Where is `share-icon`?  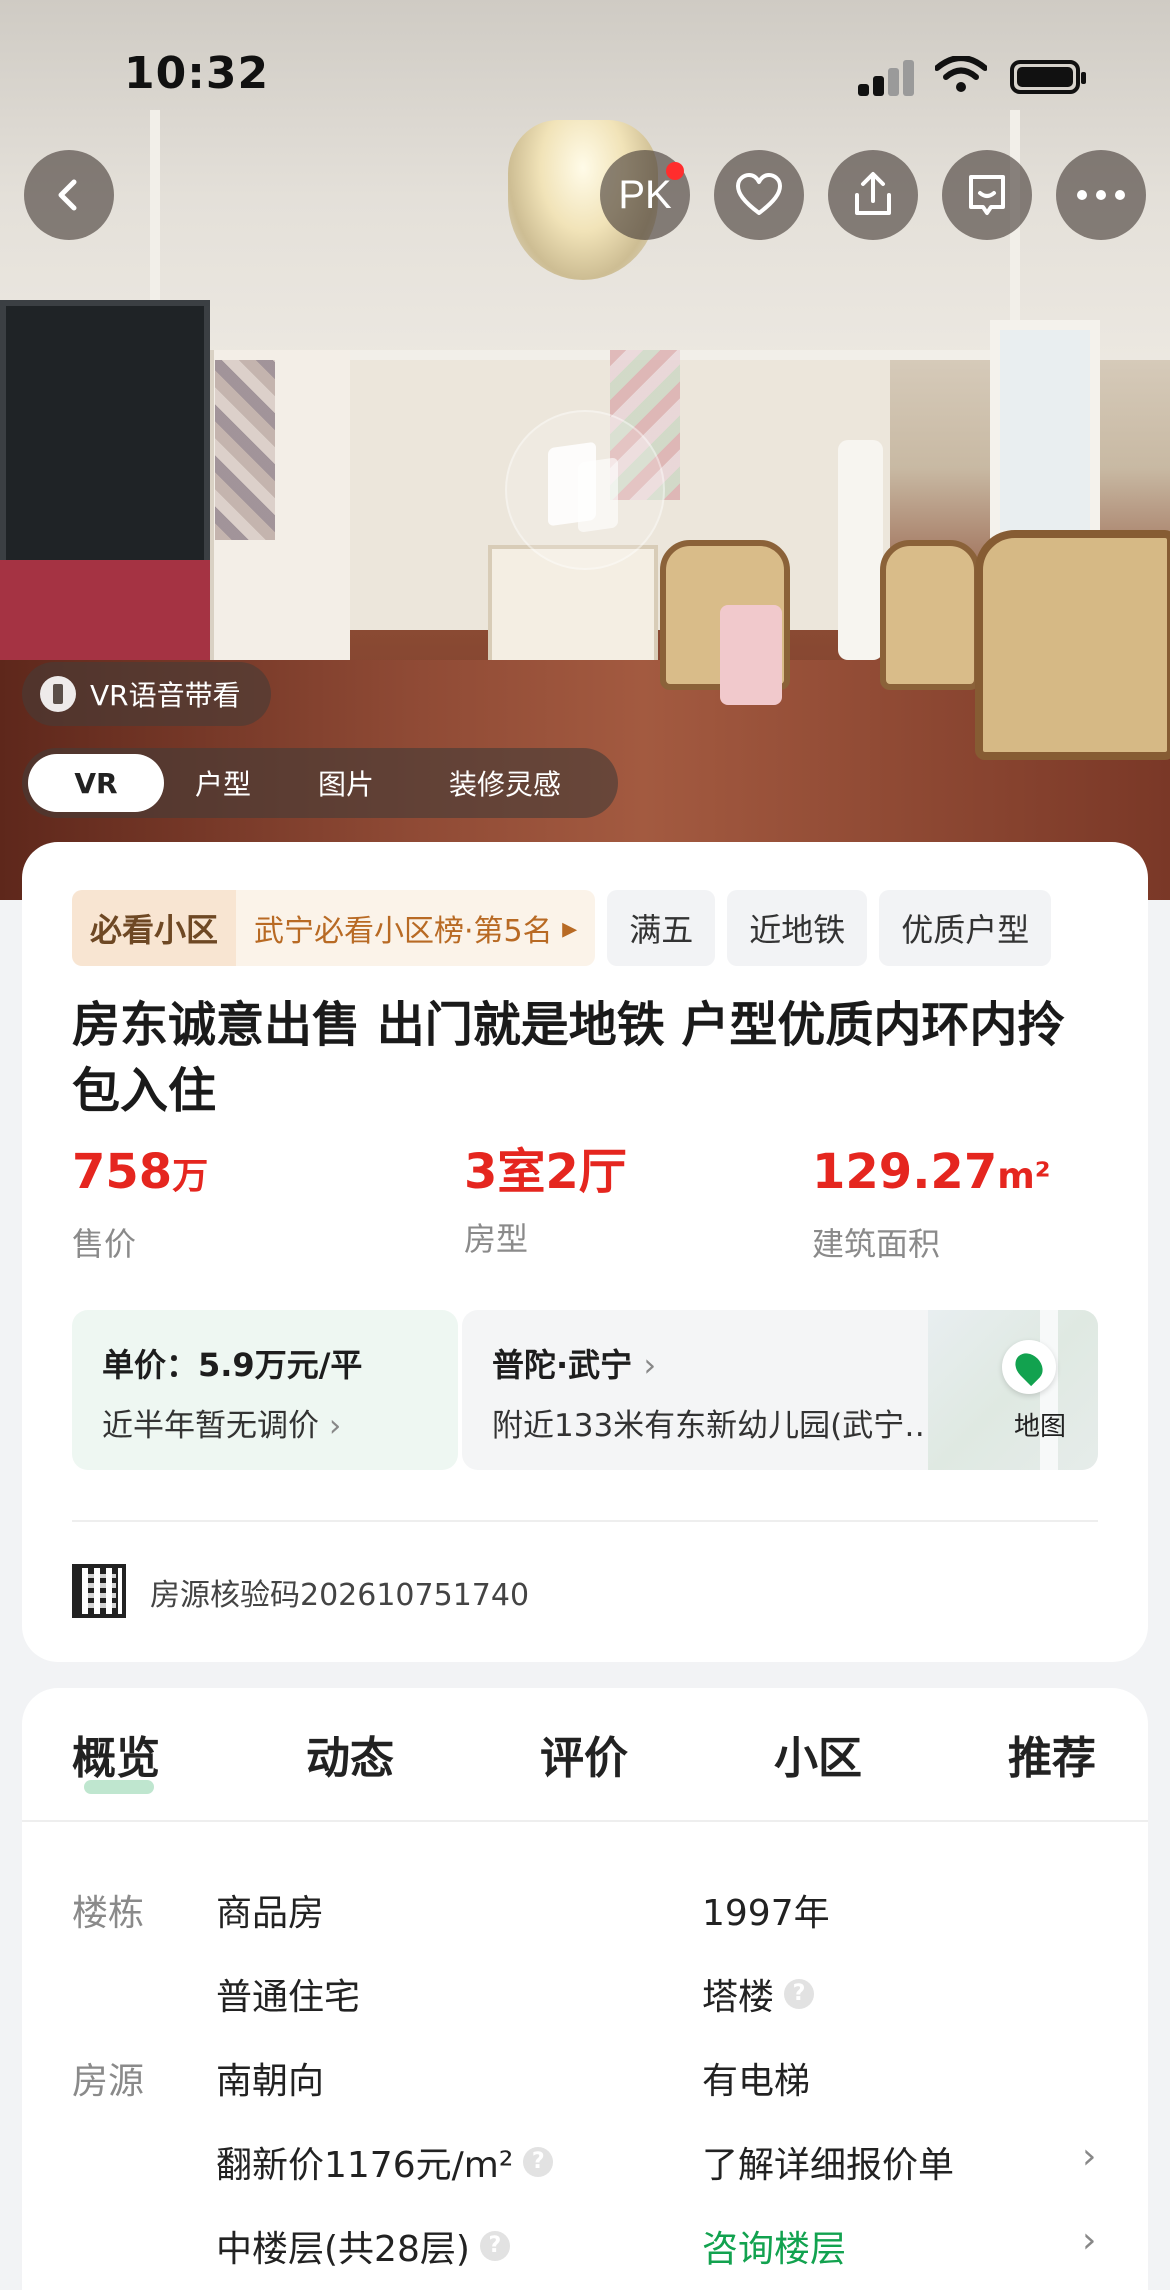
share-icon is located at coordinates (873, 193).